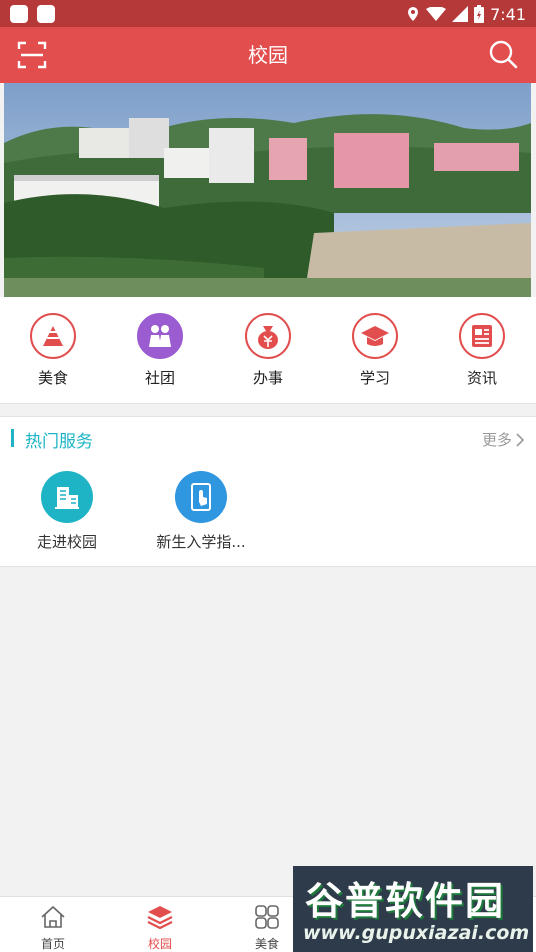 This screenshot has width=536, height=952. I want to click on food-icon, so click(53, 336).